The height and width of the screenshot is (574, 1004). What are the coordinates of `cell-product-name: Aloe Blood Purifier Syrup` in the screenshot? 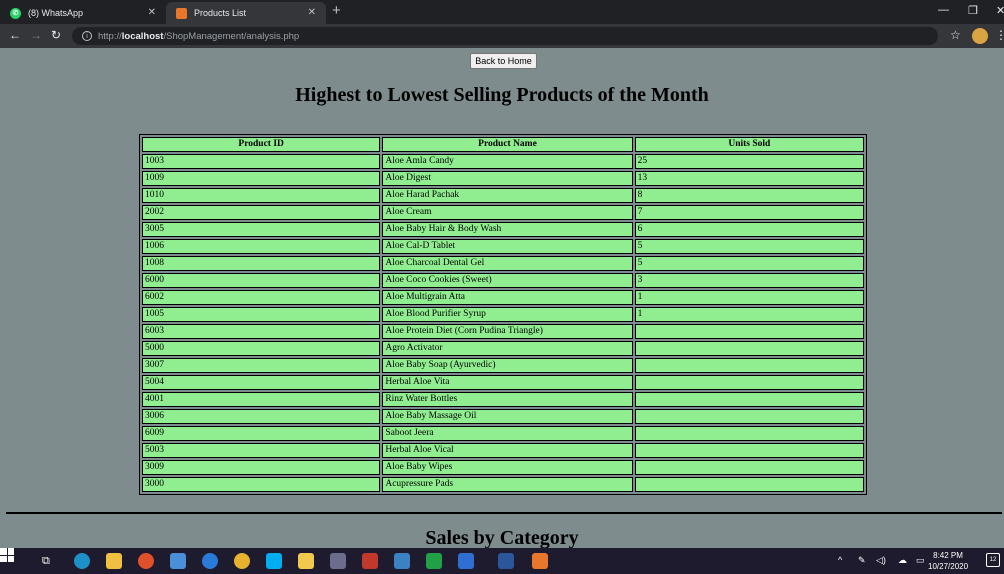 It's located at (507, 314).